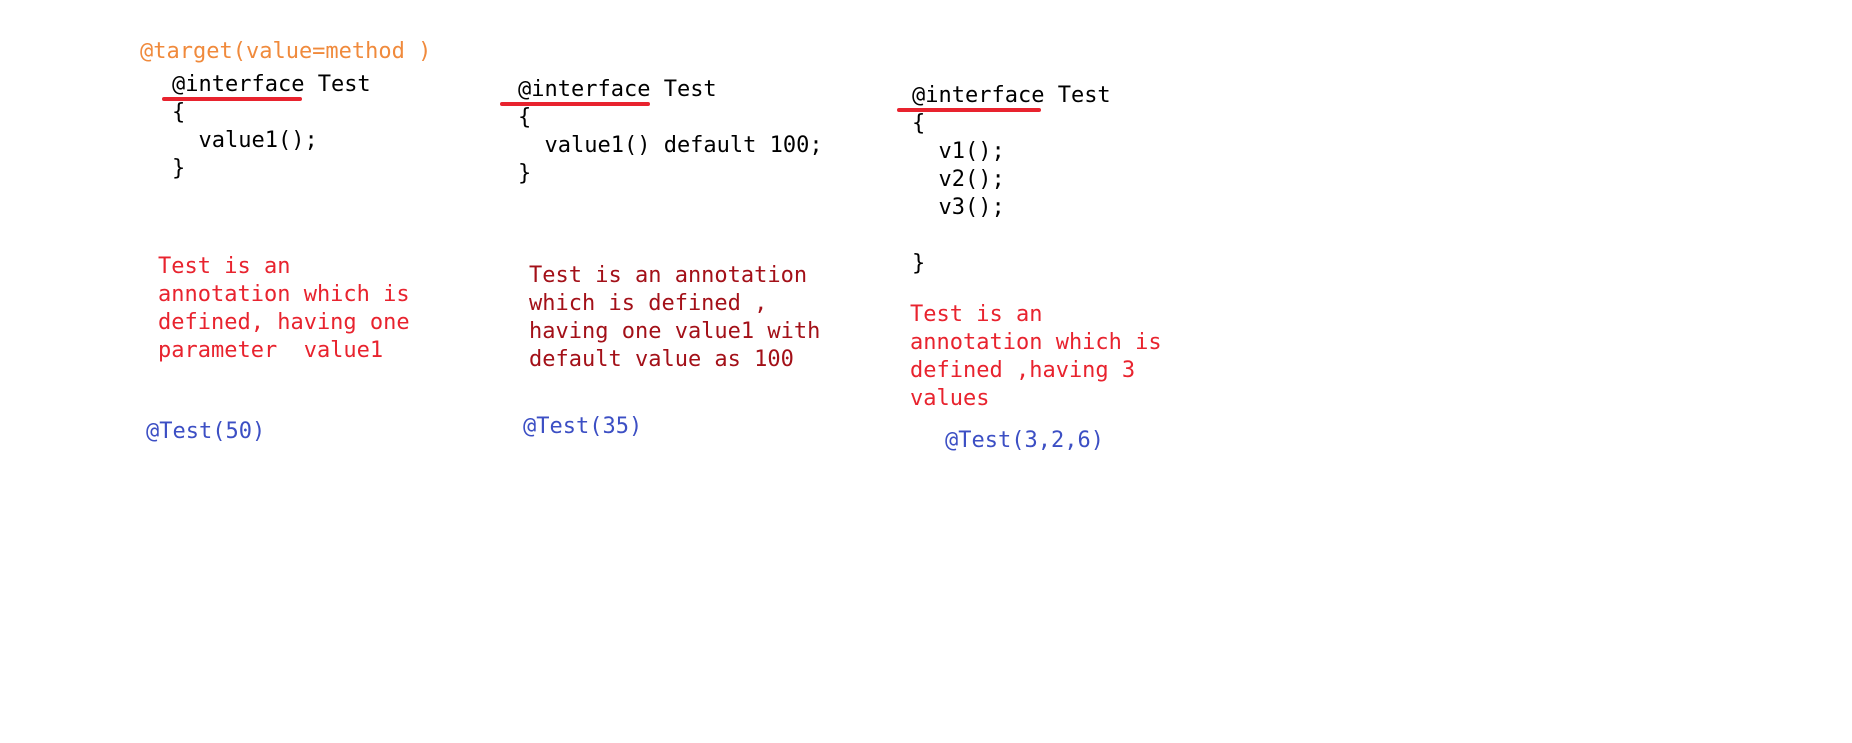 The height and width of the screenshot is (743, 1852). Describe the element at coordinates (958, 179) in the screenshot. I see `member-line: v2();` at that location.